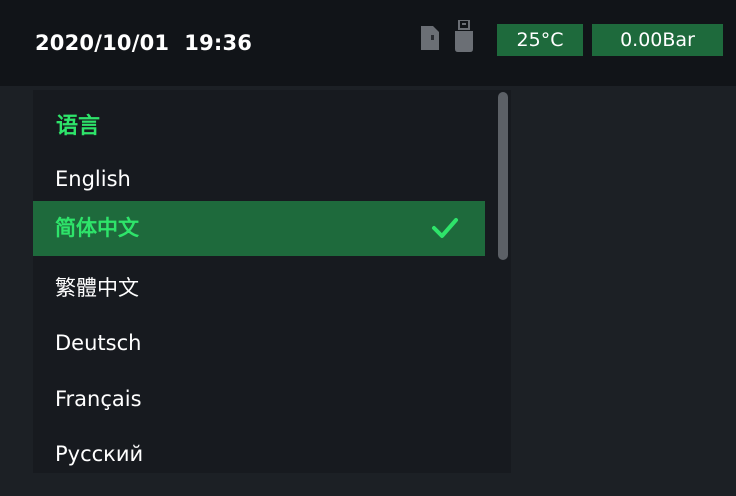  What do you see at coordinates (98, 399) in the screenshot?
I see `language-label: Français` at bounding box center [98, 399].